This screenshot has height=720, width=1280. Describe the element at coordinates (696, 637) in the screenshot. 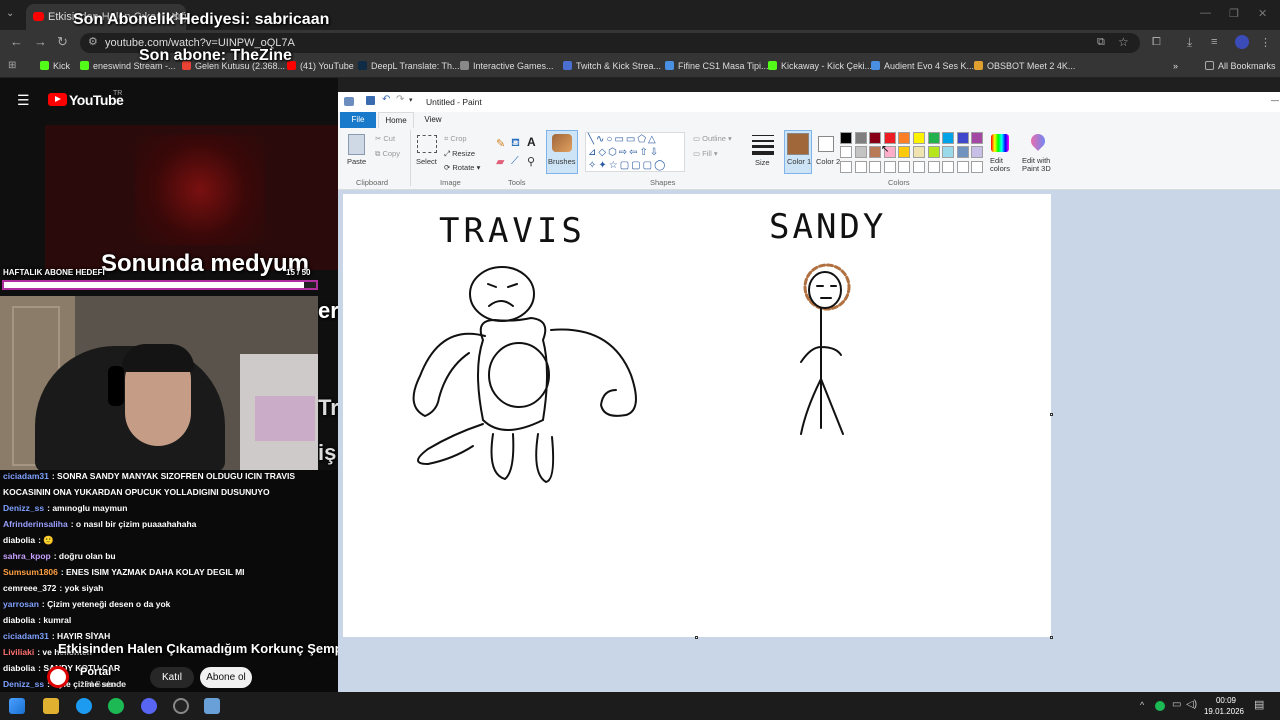

I see `canvas-resize-handle-bottom` at that location.